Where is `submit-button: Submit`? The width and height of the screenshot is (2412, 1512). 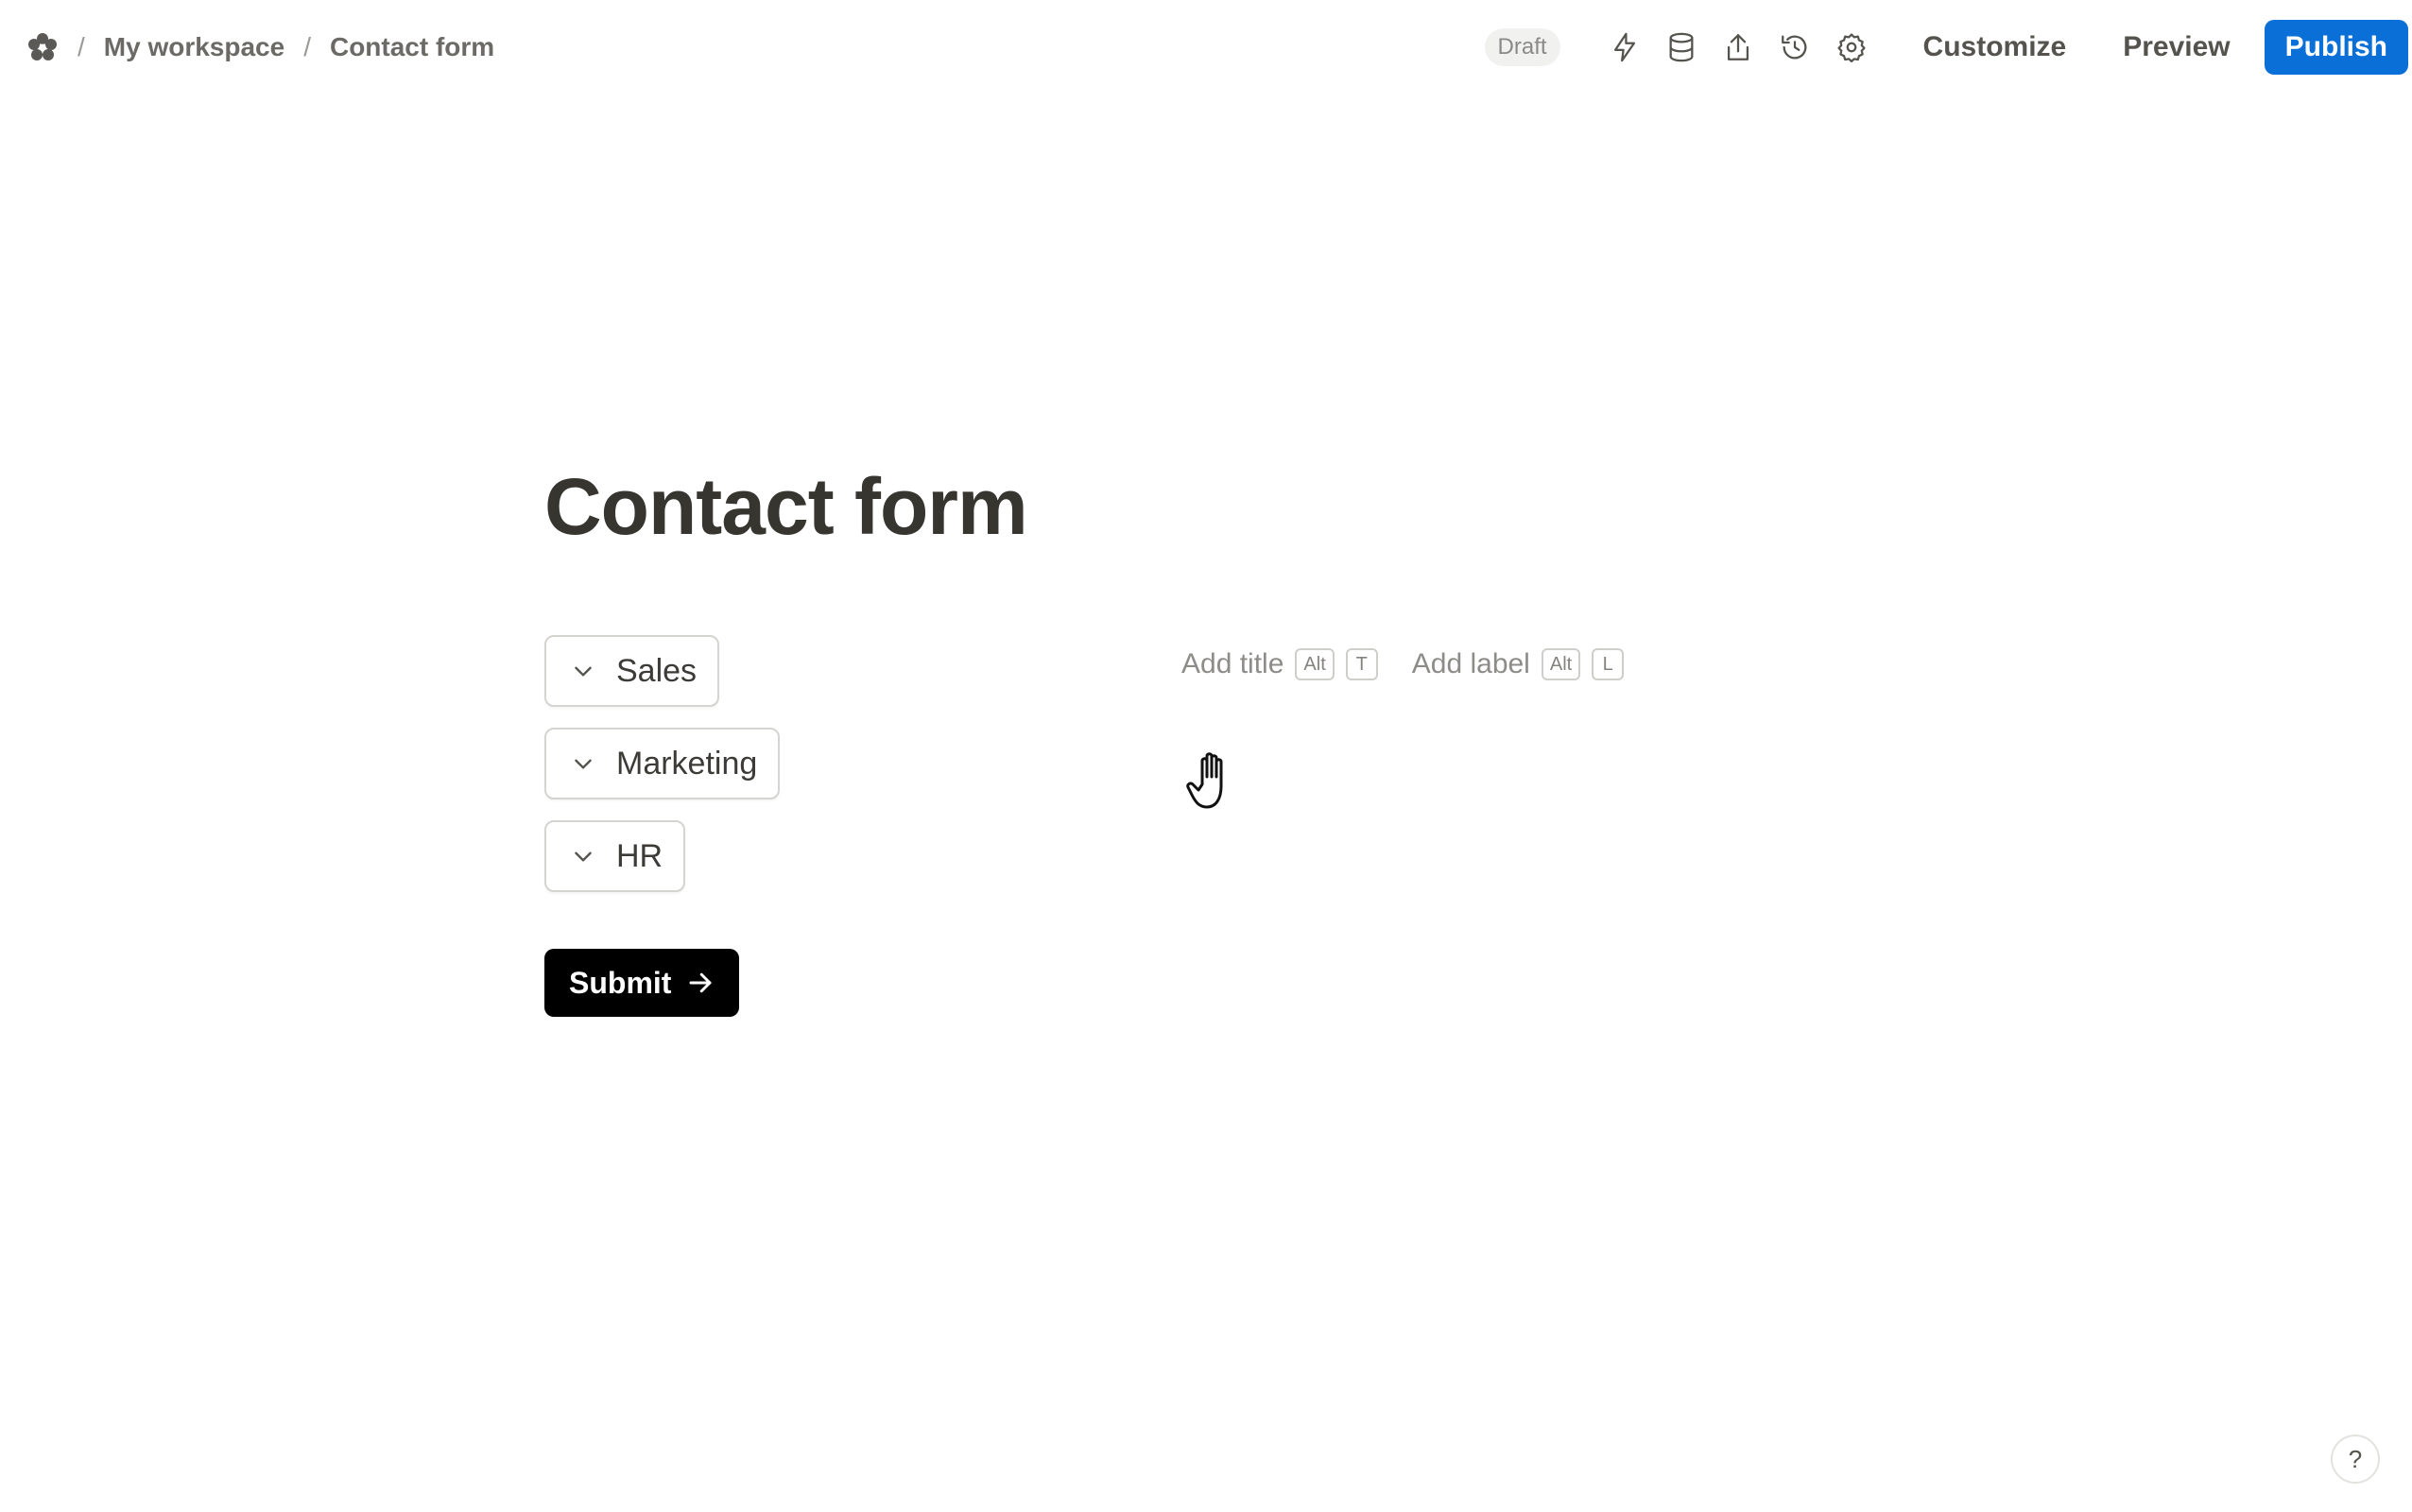
submit-button: Submit is located at coordinates (642, 983).